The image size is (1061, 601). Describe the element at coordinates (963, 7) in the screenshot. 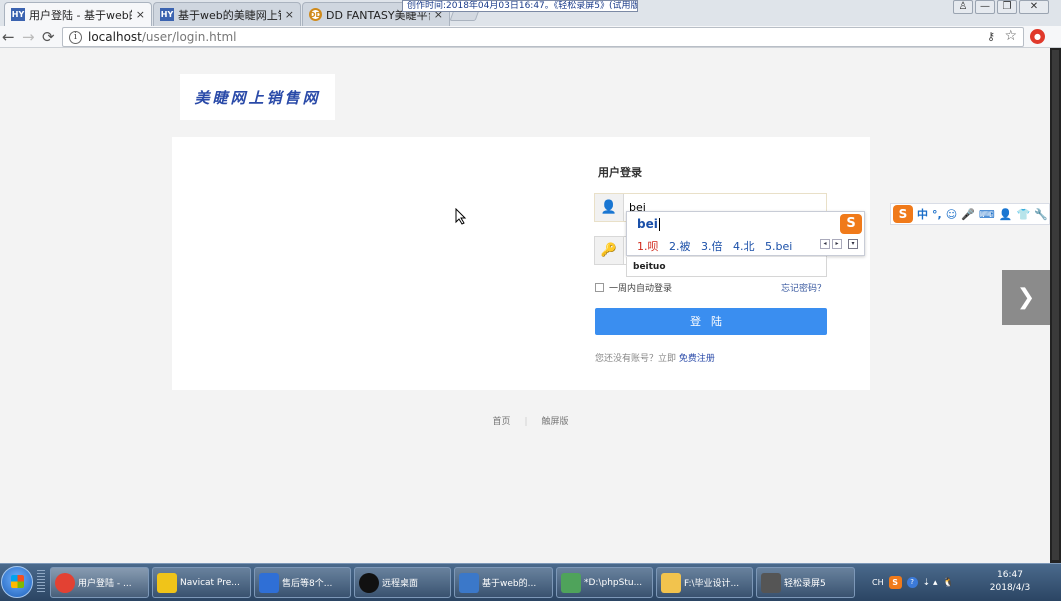

I see `user-profile-icon: ♙` at that location.